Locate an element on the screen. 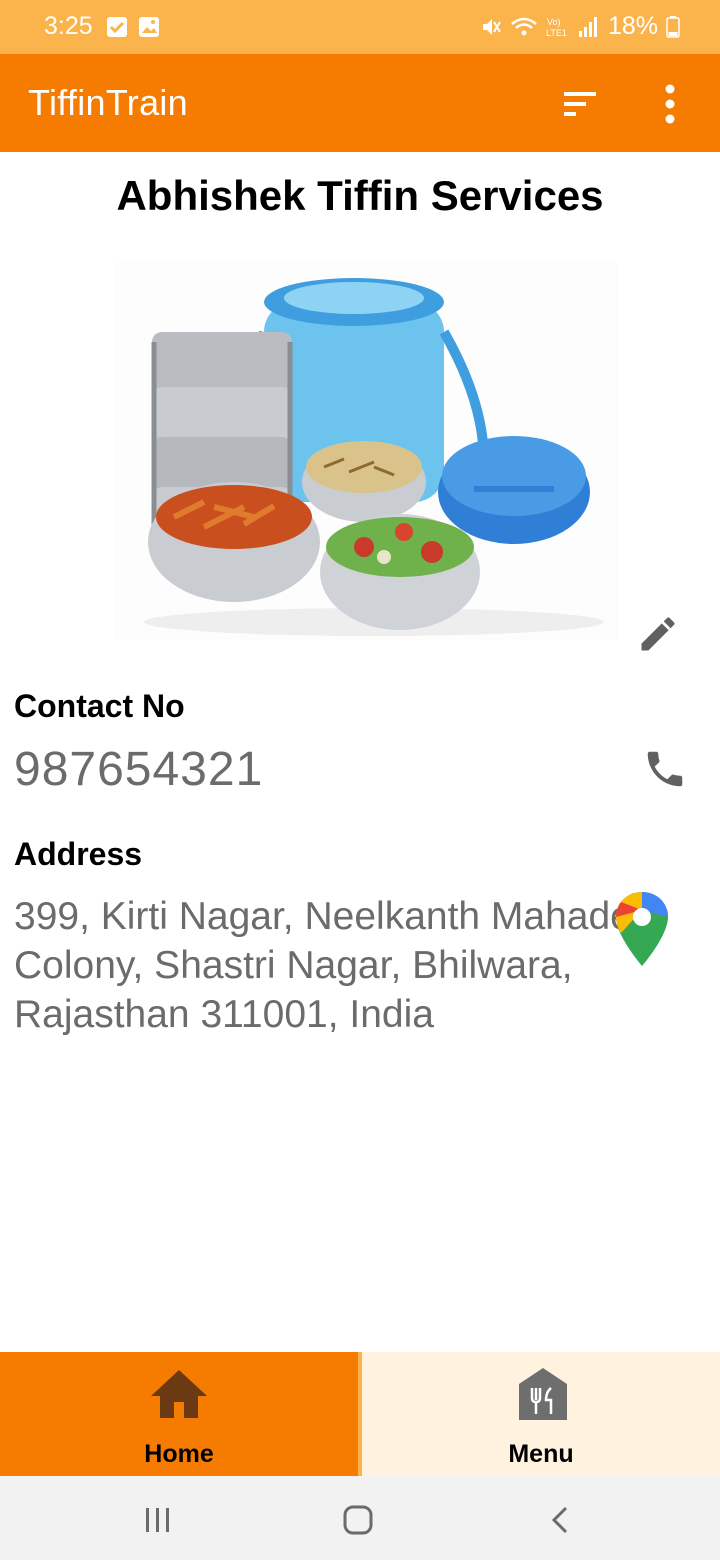  app-bar: TiffinTrain is located at coordinates (360, 103).